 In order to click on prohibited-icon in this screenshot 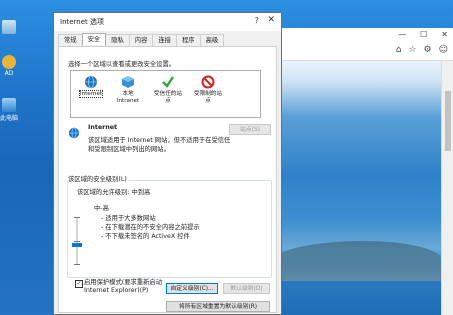, I will do `click(208, 82)`.